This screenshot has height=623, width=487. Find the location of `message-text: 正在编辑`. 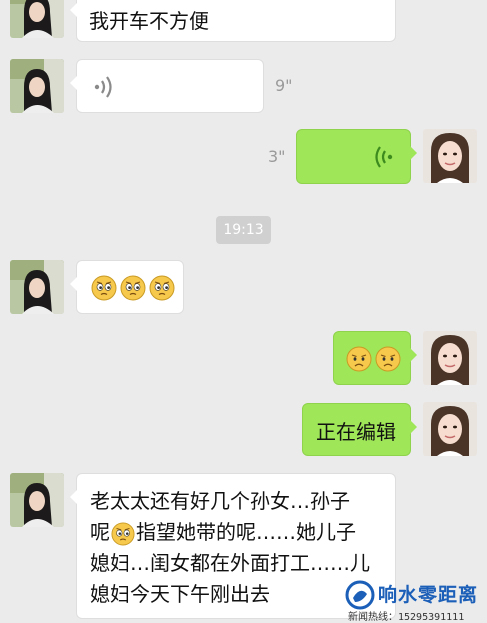

message-text: 正在编辑 is located at coordinates (356, 432).